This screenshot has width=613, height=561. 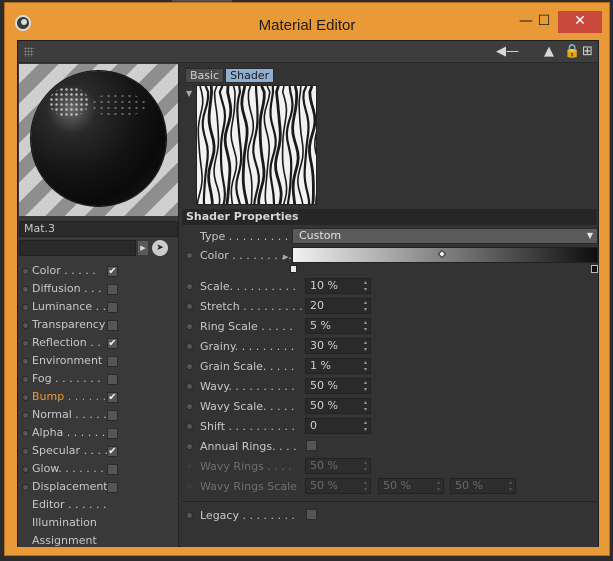 I want to click on type-dropdown: Custom ▼, so click(x=445, y=236).